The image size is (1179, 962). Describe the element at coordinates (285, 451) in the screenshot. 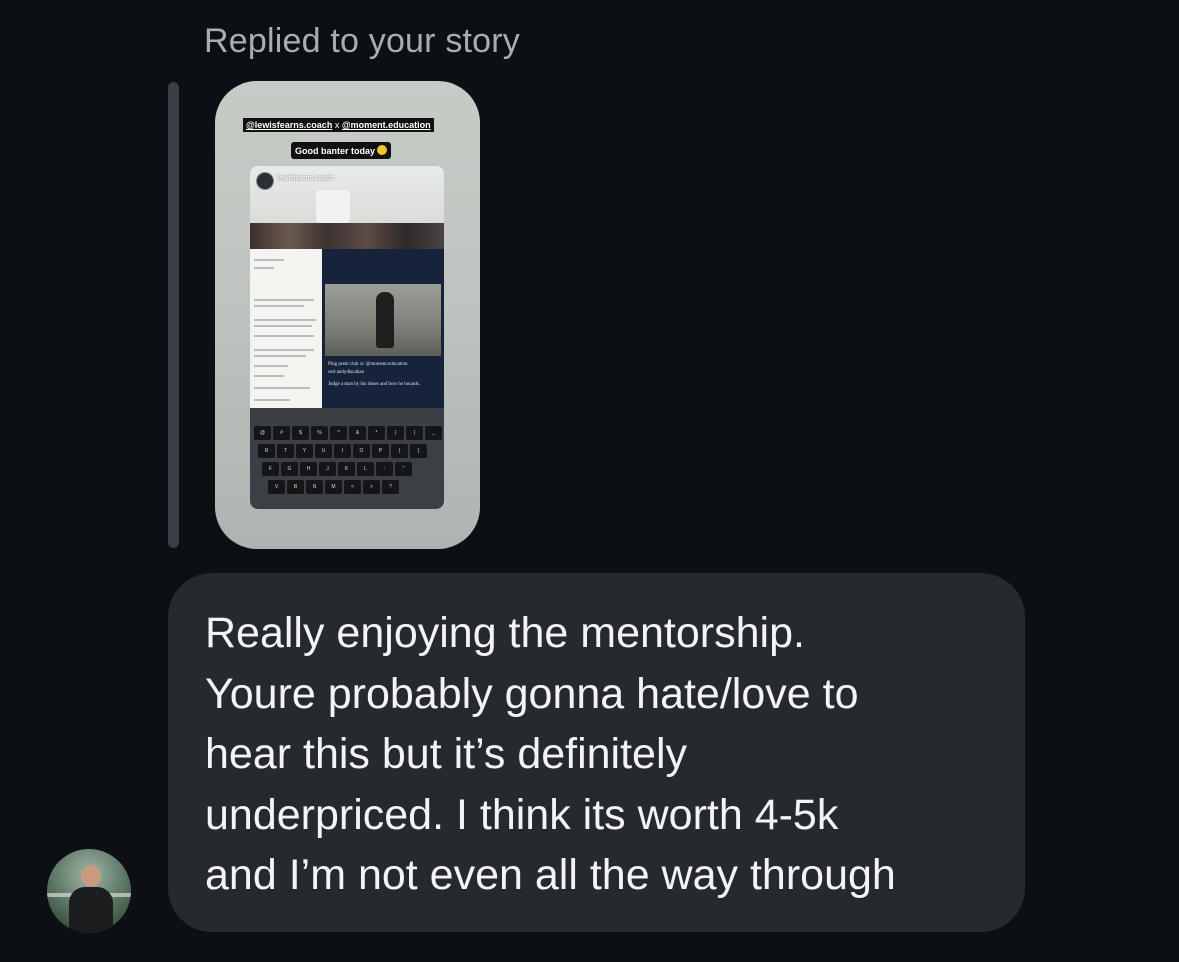

I see `keyboard-key: T` at that location.